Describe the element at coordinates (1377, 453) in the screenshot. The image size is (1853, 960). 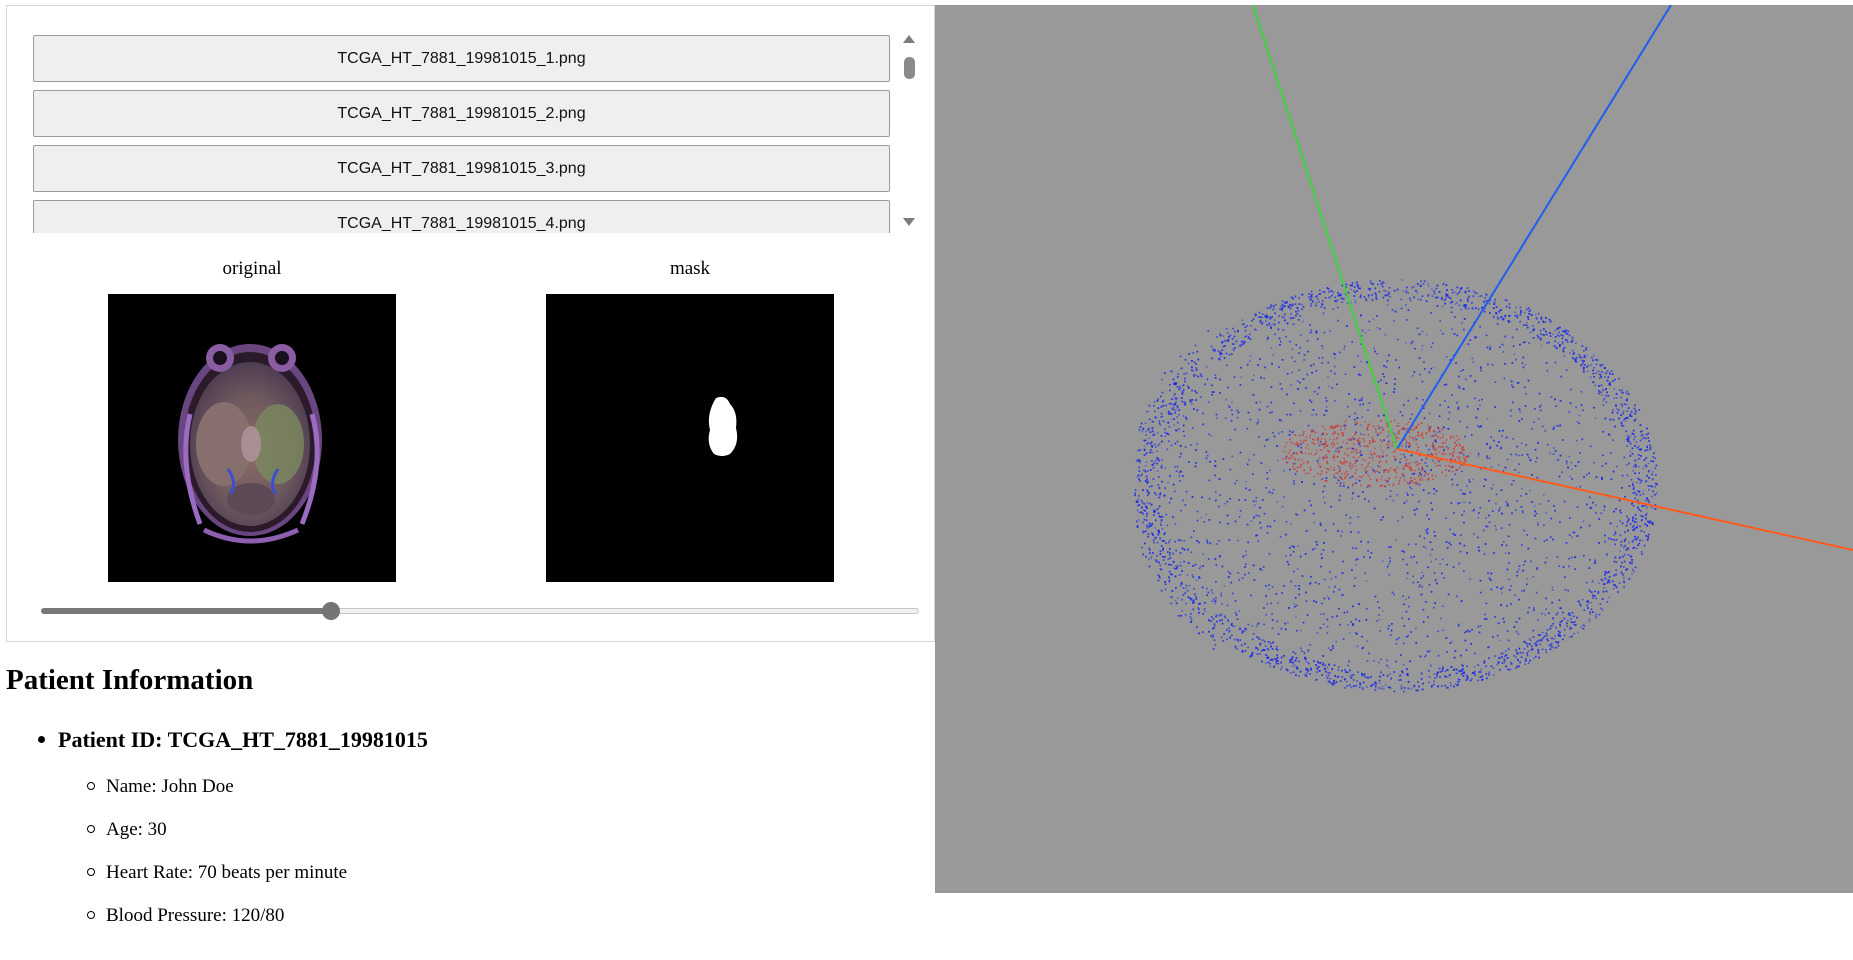
I see `tumor-point-cloud` at that location.